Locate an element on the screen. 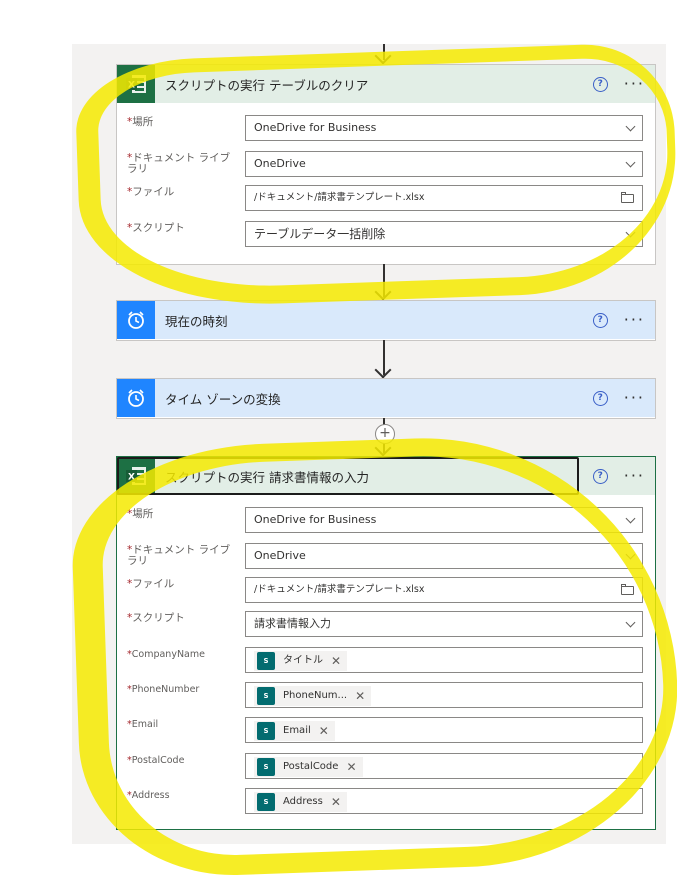 The width and height of the screenshot is (677, 882). add-step-button: + is located at coordinates (385, 434).